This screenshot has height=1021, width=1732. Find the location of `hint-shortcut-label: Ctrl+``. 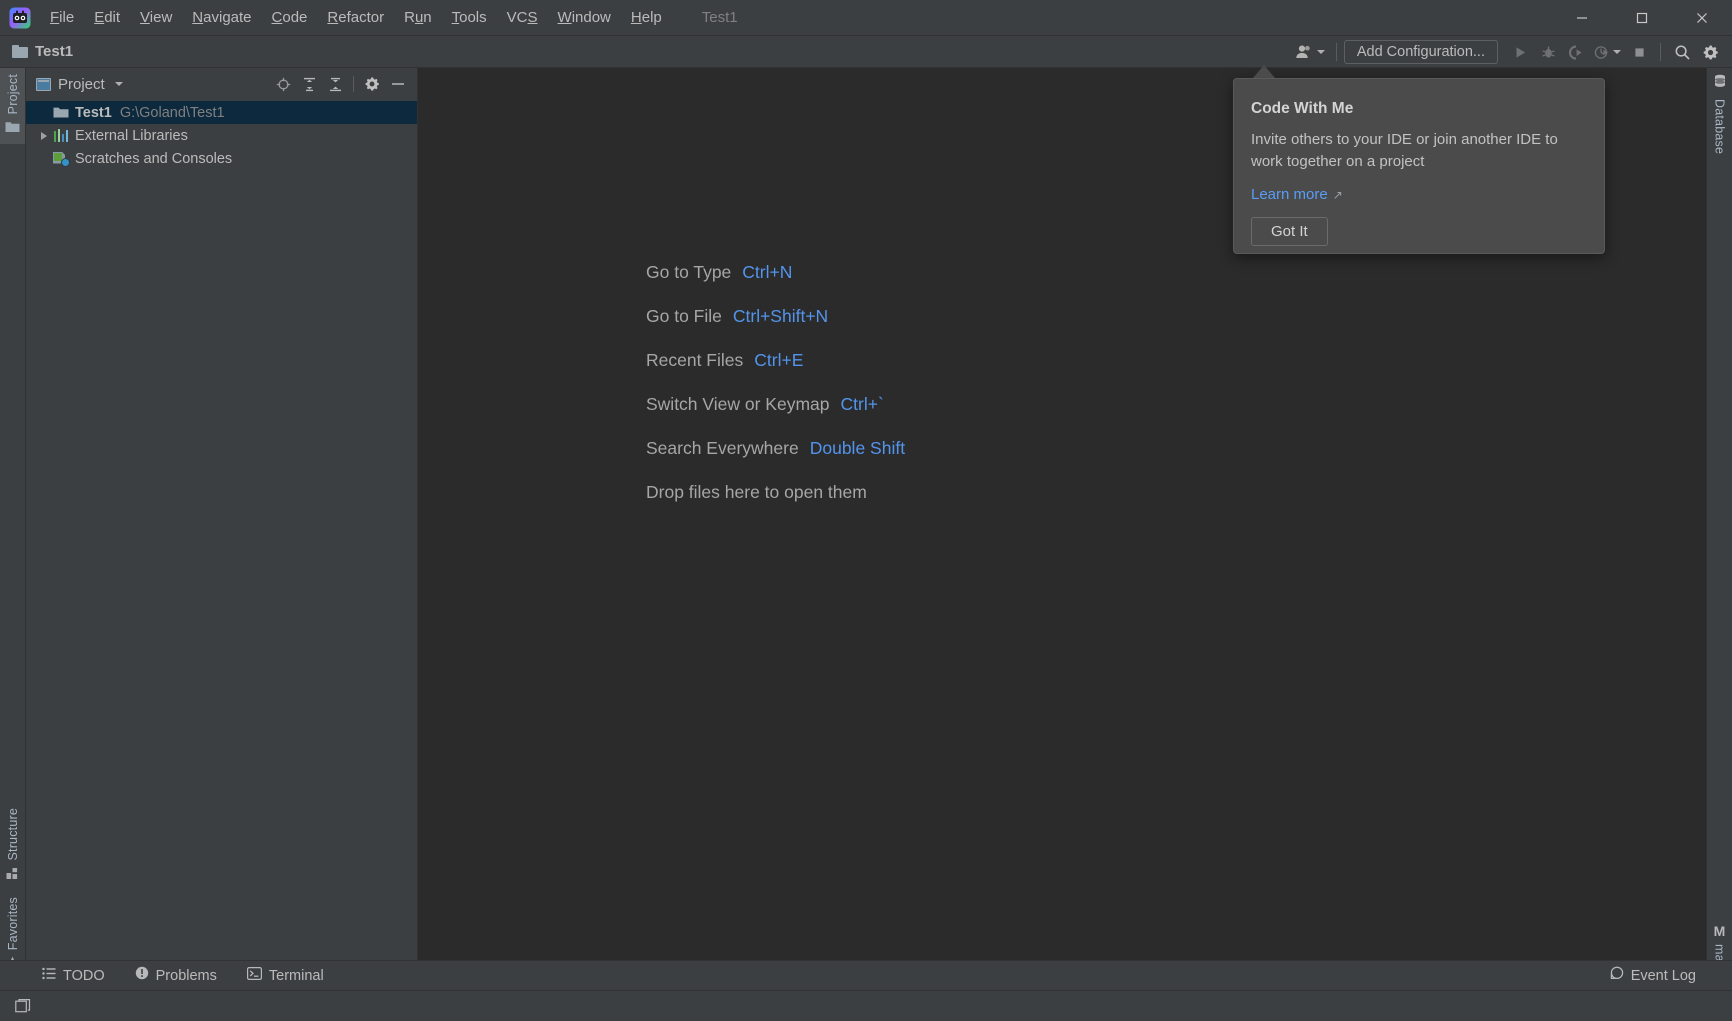

hint-shortcut-label: Ctrl+` is located at coordinates (862, 403).